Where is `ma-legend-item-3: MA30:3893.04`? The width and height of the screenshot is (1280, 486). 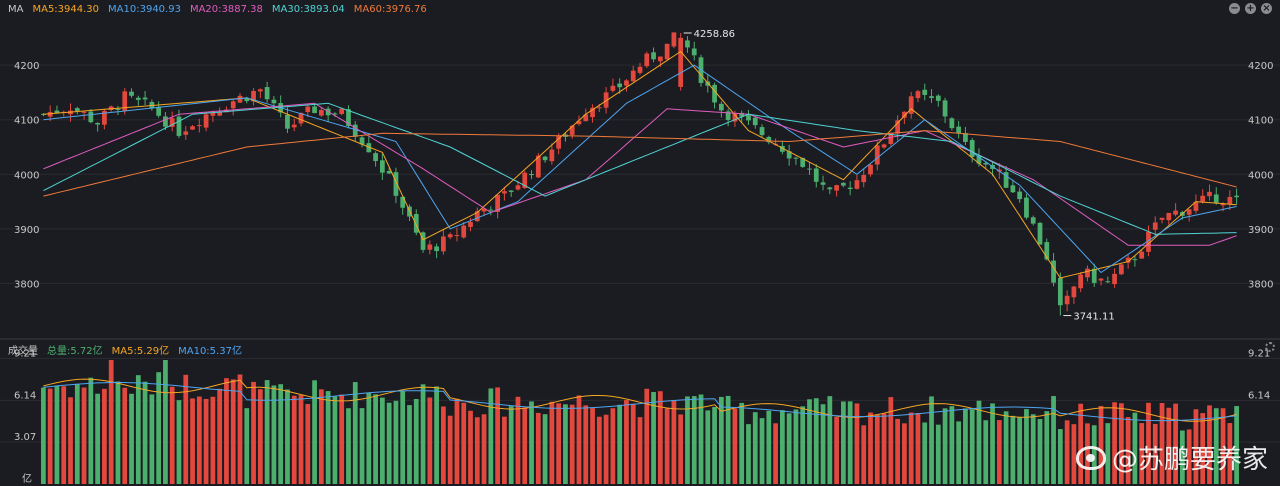 ma-legend-item-3: MA30:3893.04 is located at coordinates (308, 9).